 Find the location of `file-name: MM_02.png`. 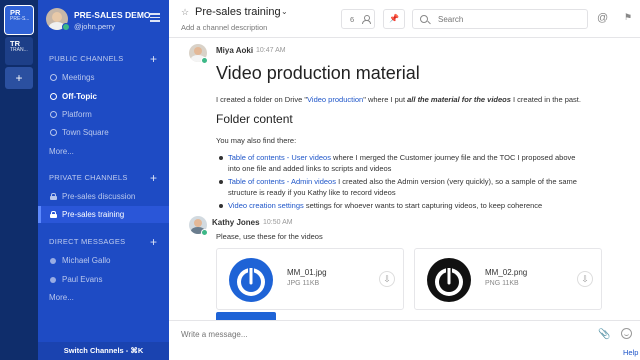

file-name: MM_02.png is located at coordinates (506, 272).